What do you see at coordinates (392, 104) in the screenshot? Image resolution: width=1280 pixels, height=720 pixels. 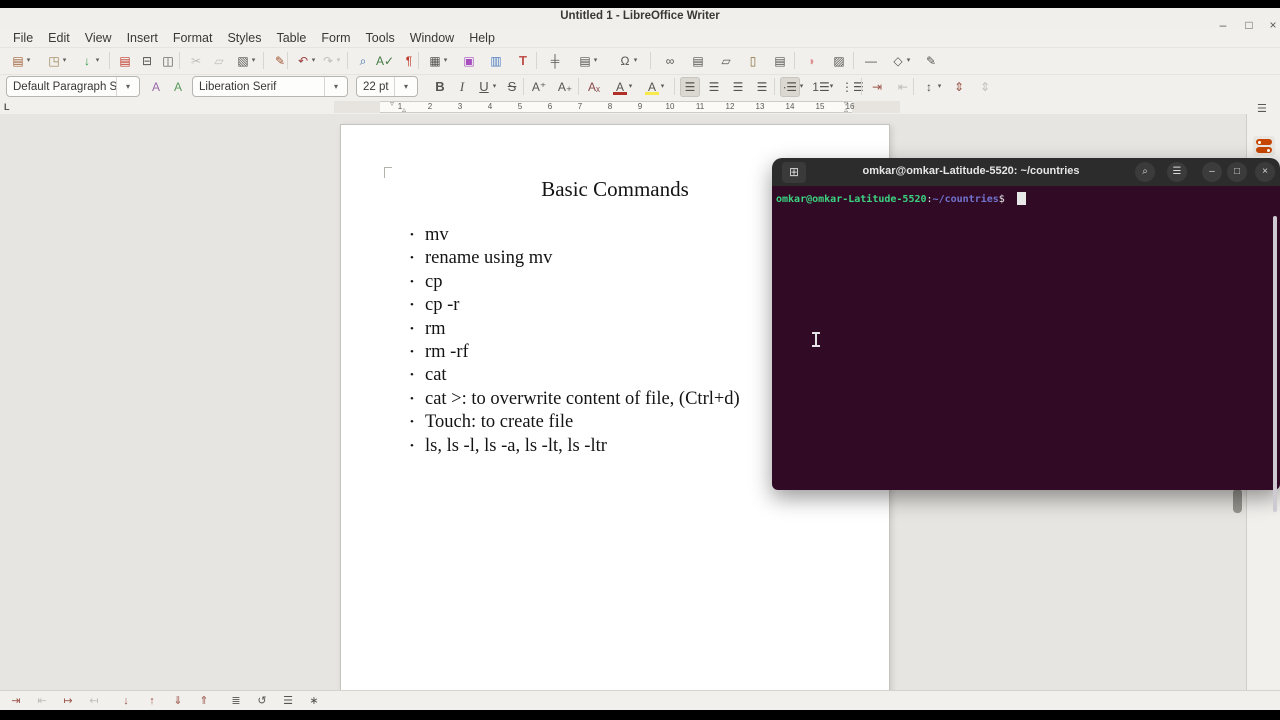 I see `first-line-indent-marker: ▿` at bounding box center [392, 104].